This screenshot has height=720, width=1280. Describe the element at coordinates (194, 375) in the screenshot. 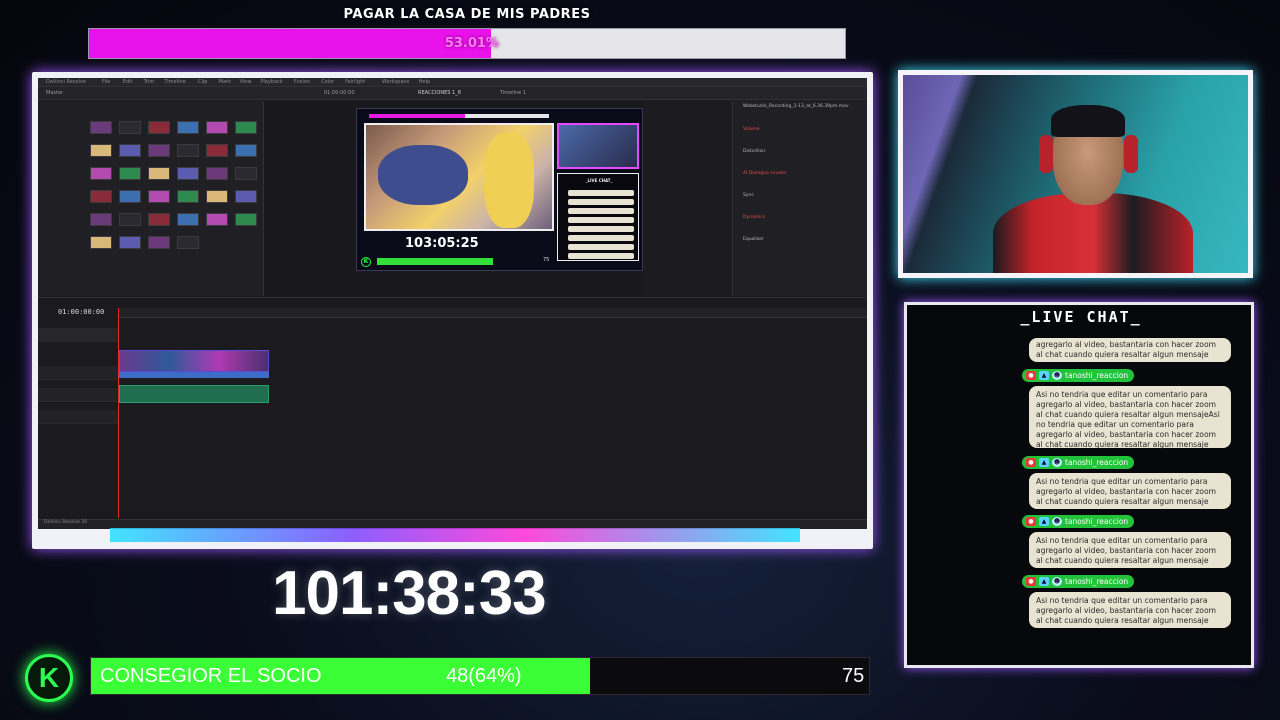

I see `timeline-video-clip-label` at that location.